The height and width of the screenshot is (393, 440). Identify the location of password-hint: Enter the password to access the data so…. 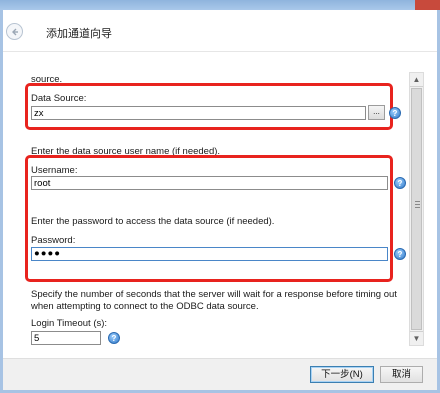
(153, 221).